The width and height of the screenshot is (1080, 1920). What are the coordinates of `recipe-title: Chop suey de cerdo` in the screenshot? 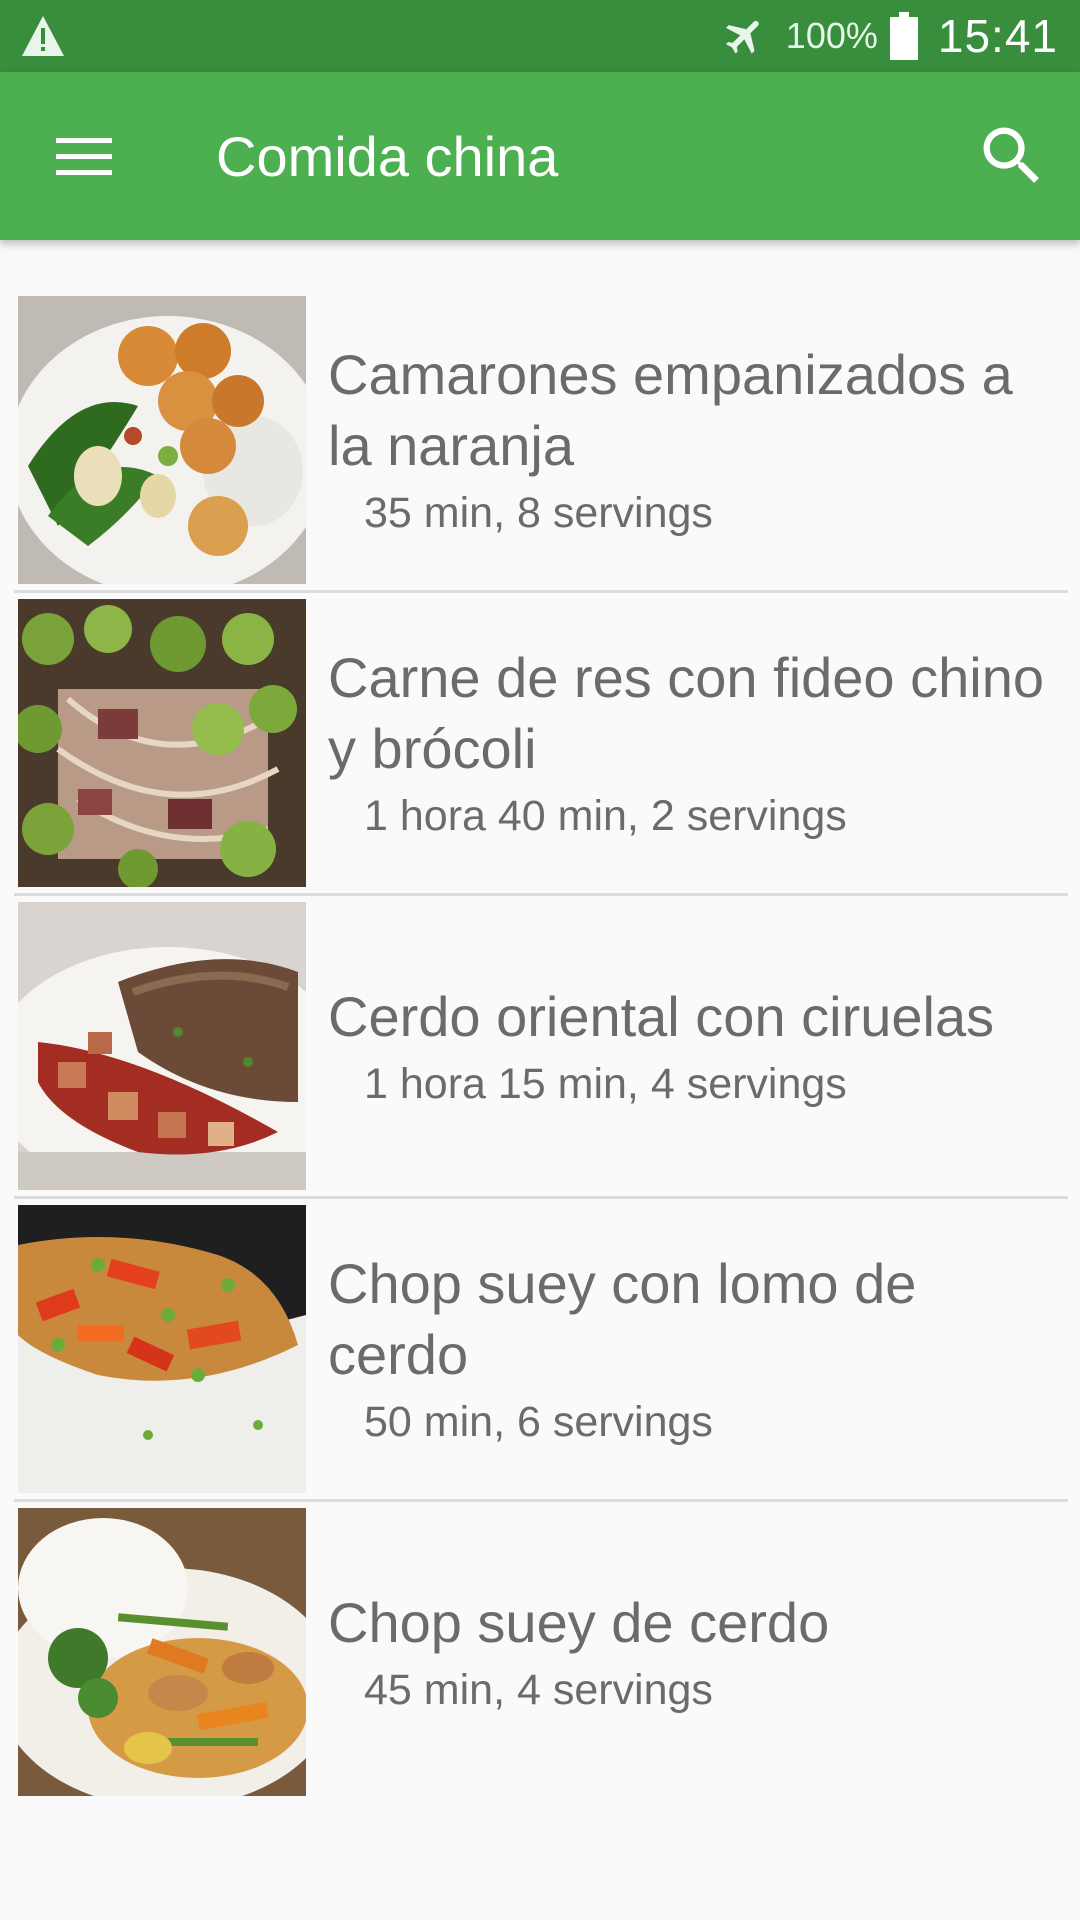 It's located at (579, 1622).